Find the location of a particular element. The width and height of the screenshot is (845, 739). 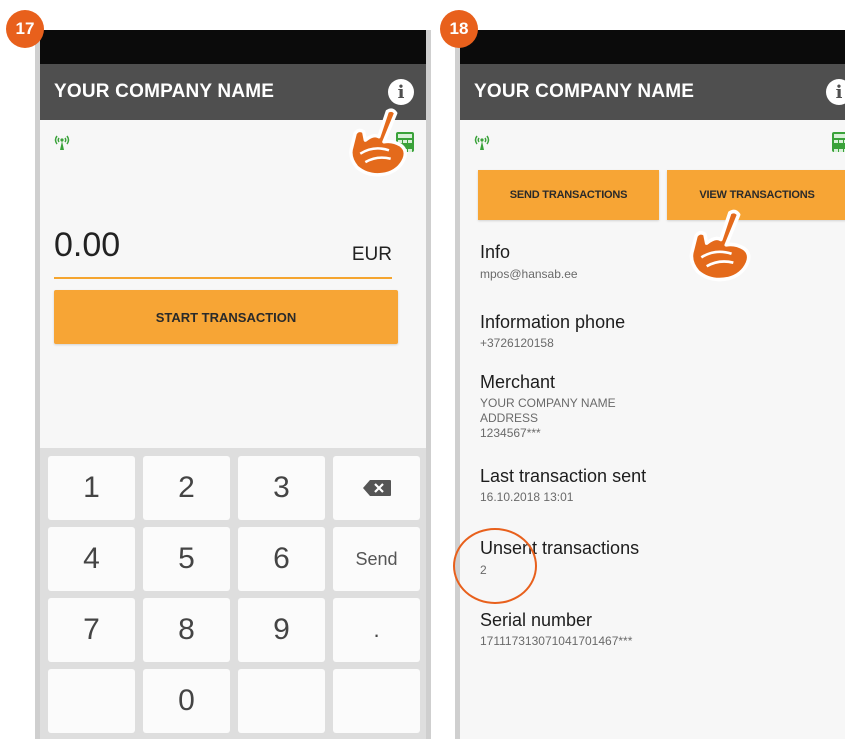

key-send: Send is located at coordinates (376, 559).